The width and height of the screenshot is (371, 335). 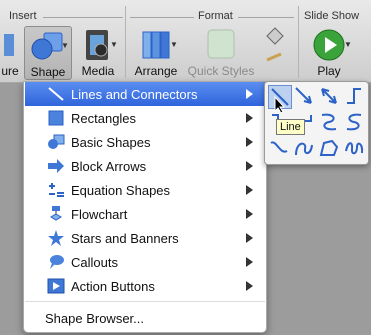 I want to click on basic-shapes-icon, so click(x=56, y=141).